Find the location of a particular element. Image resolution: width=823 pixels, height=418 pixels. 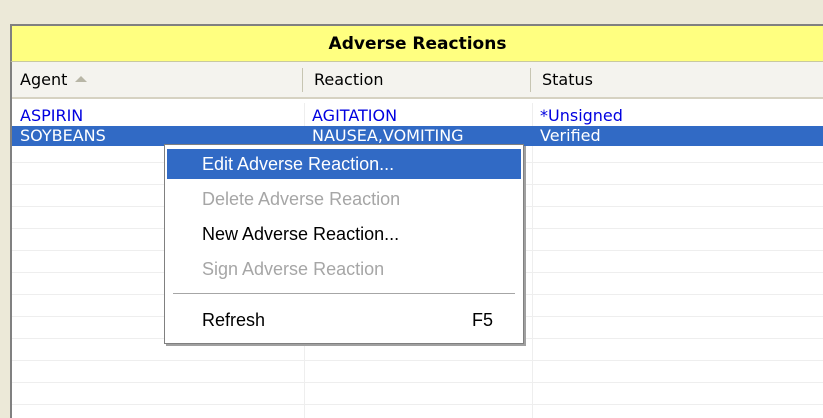

column-header-status: Status is located at coordinates (678, 79).